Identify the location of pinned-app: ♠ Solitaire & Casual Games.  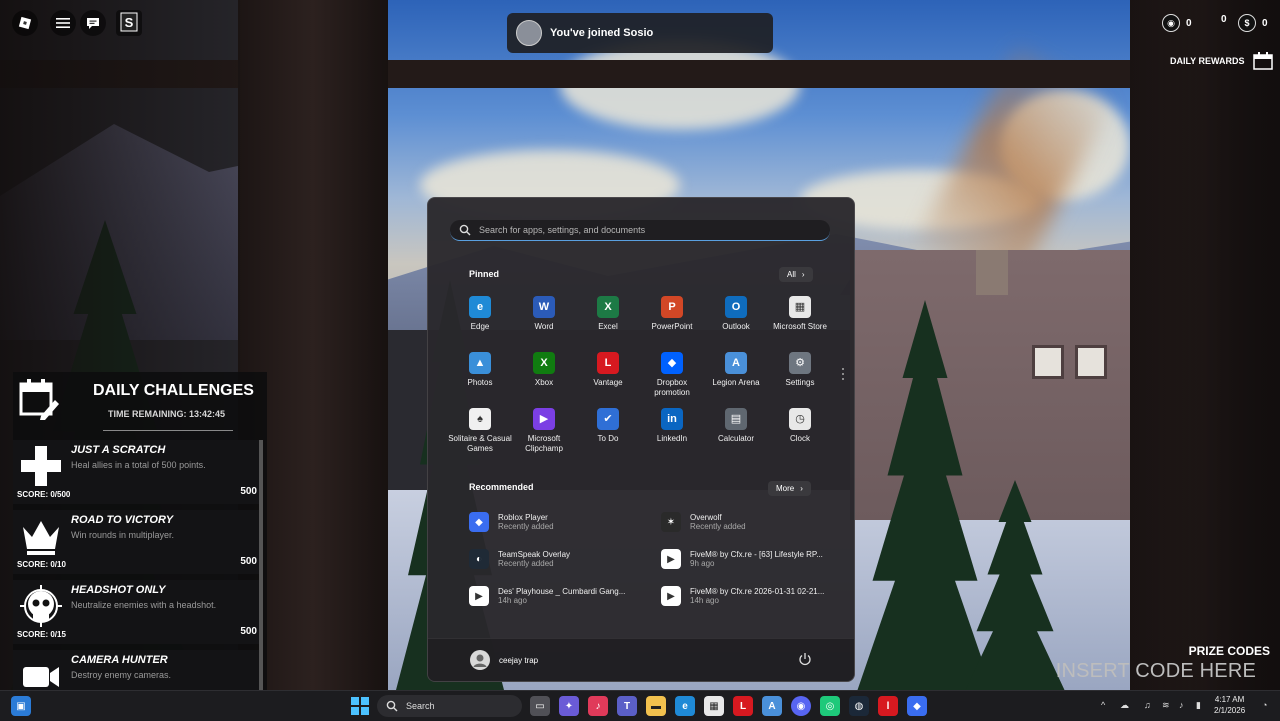
(480, 431).